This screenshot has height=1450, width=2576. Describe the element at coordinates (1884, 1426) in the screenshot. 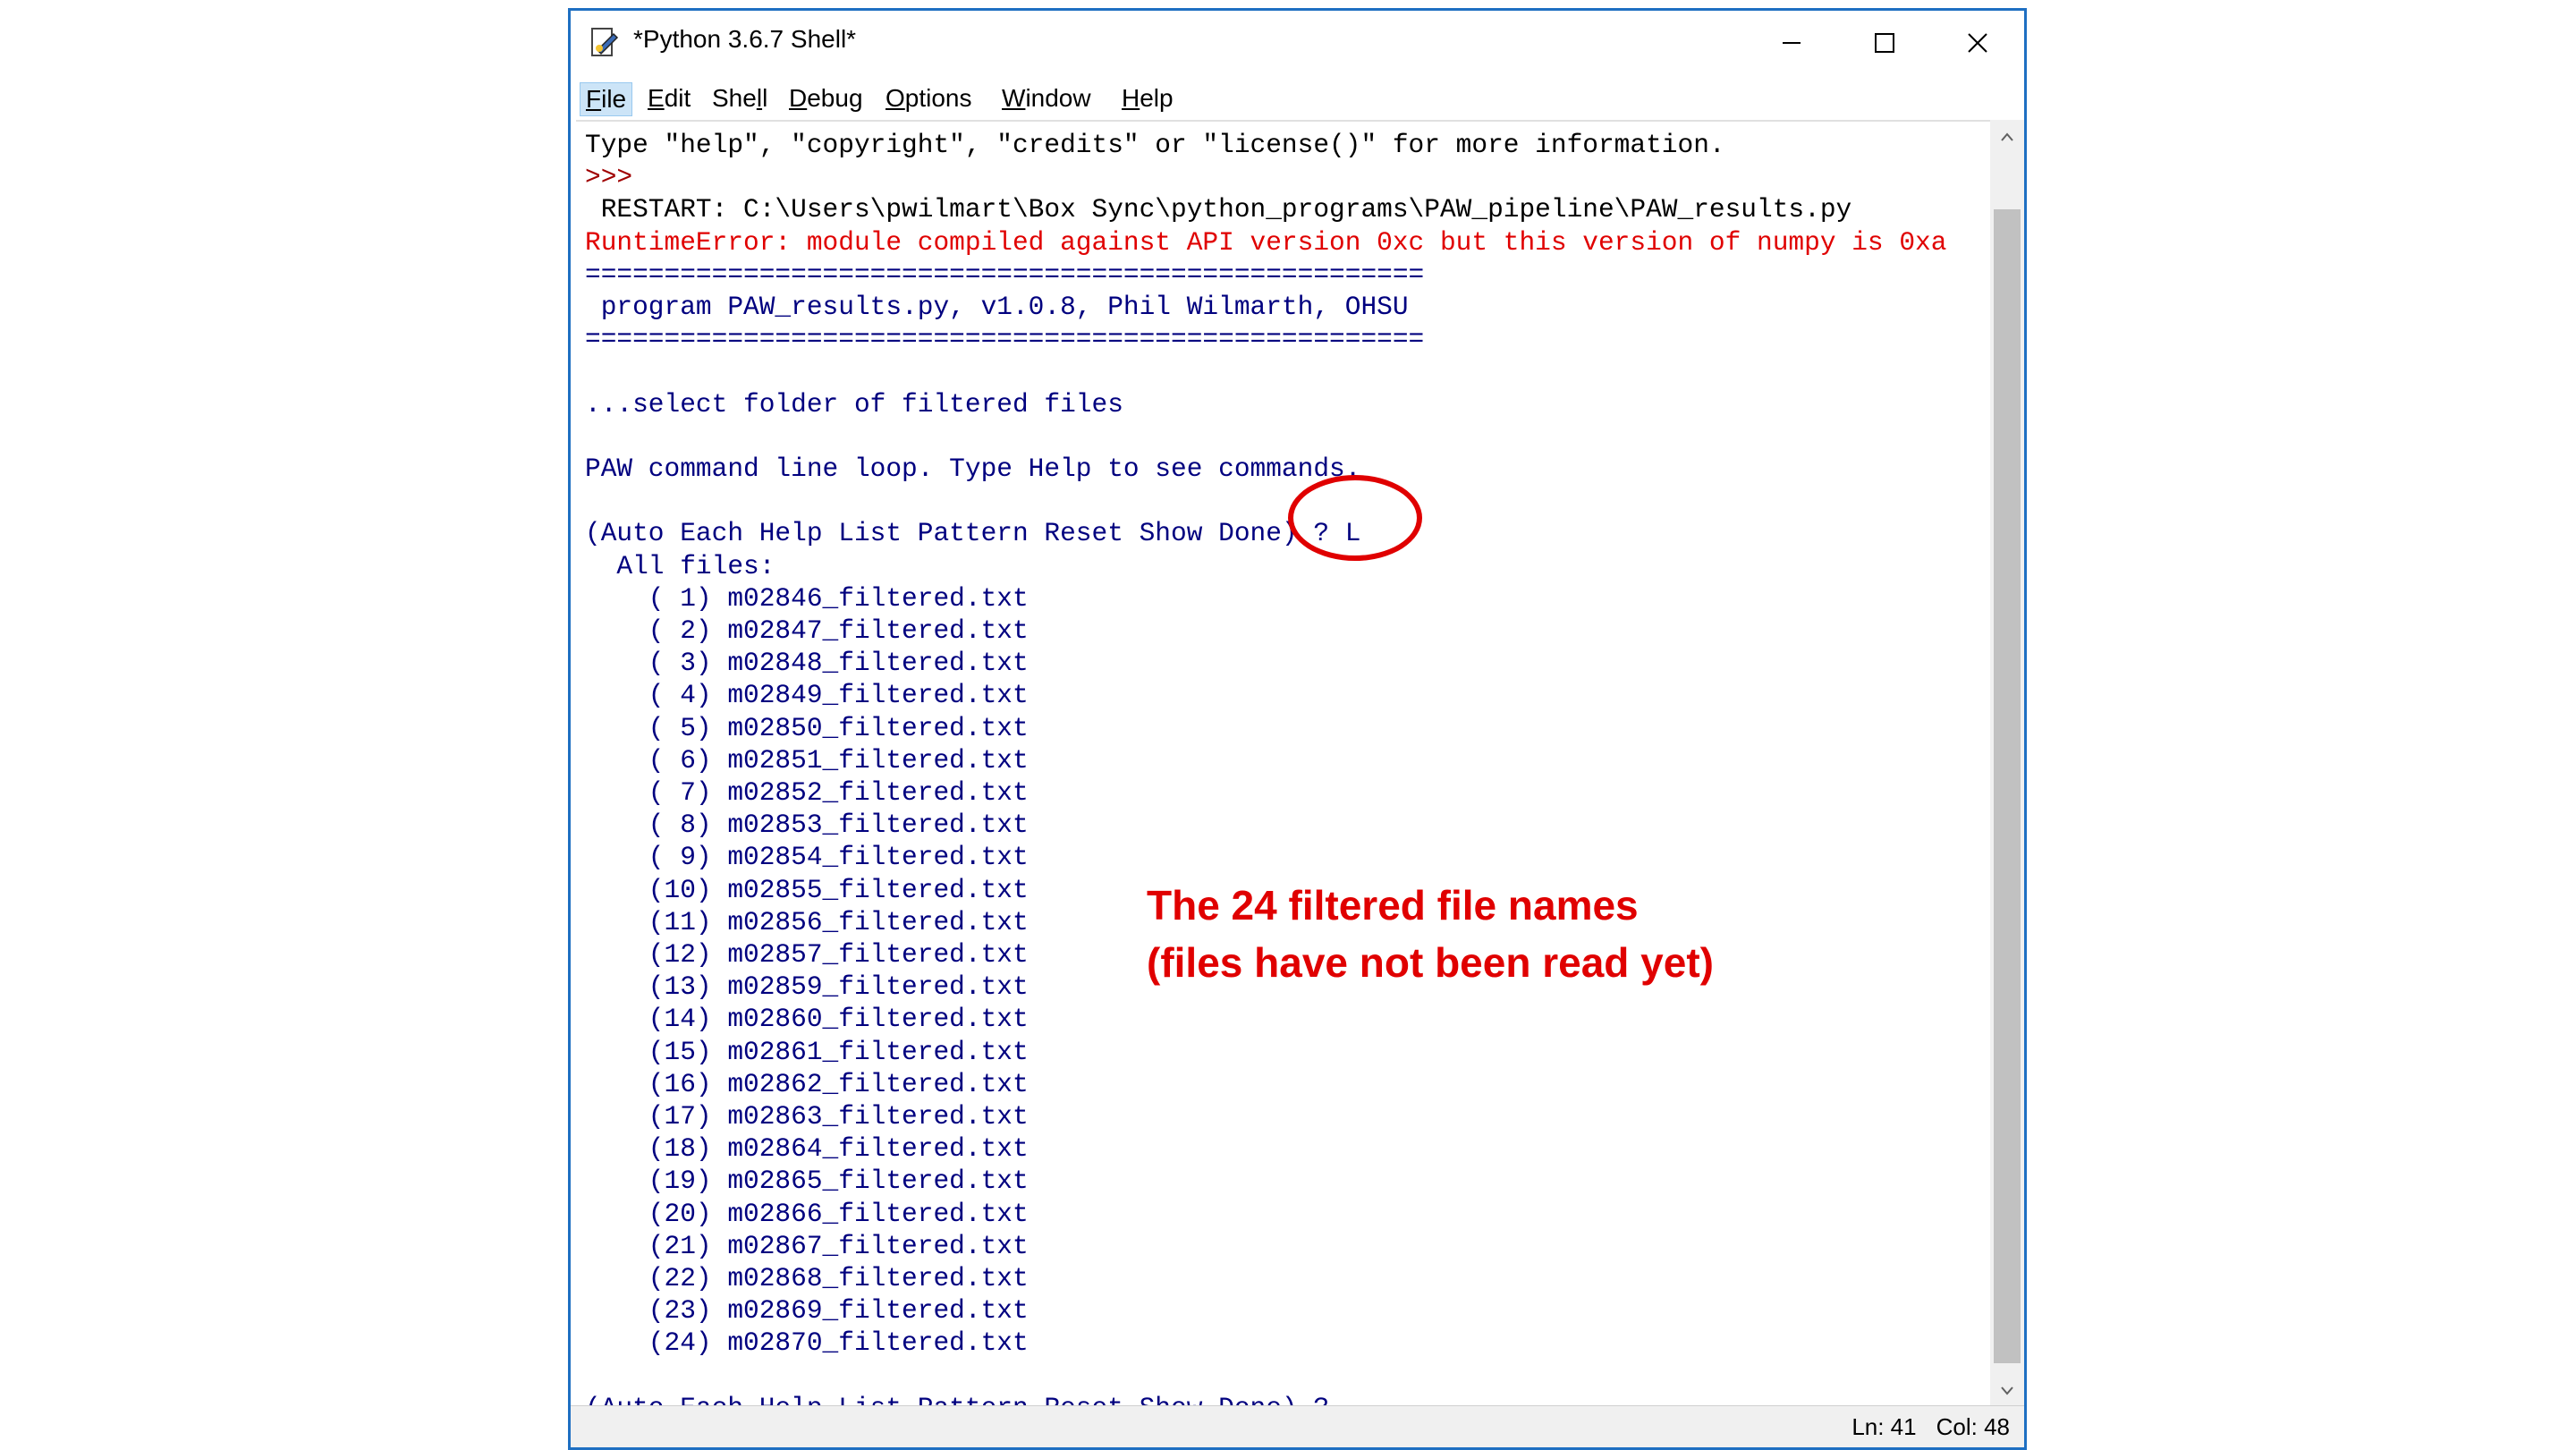

I see `line-number: Ln: 41` at that location.